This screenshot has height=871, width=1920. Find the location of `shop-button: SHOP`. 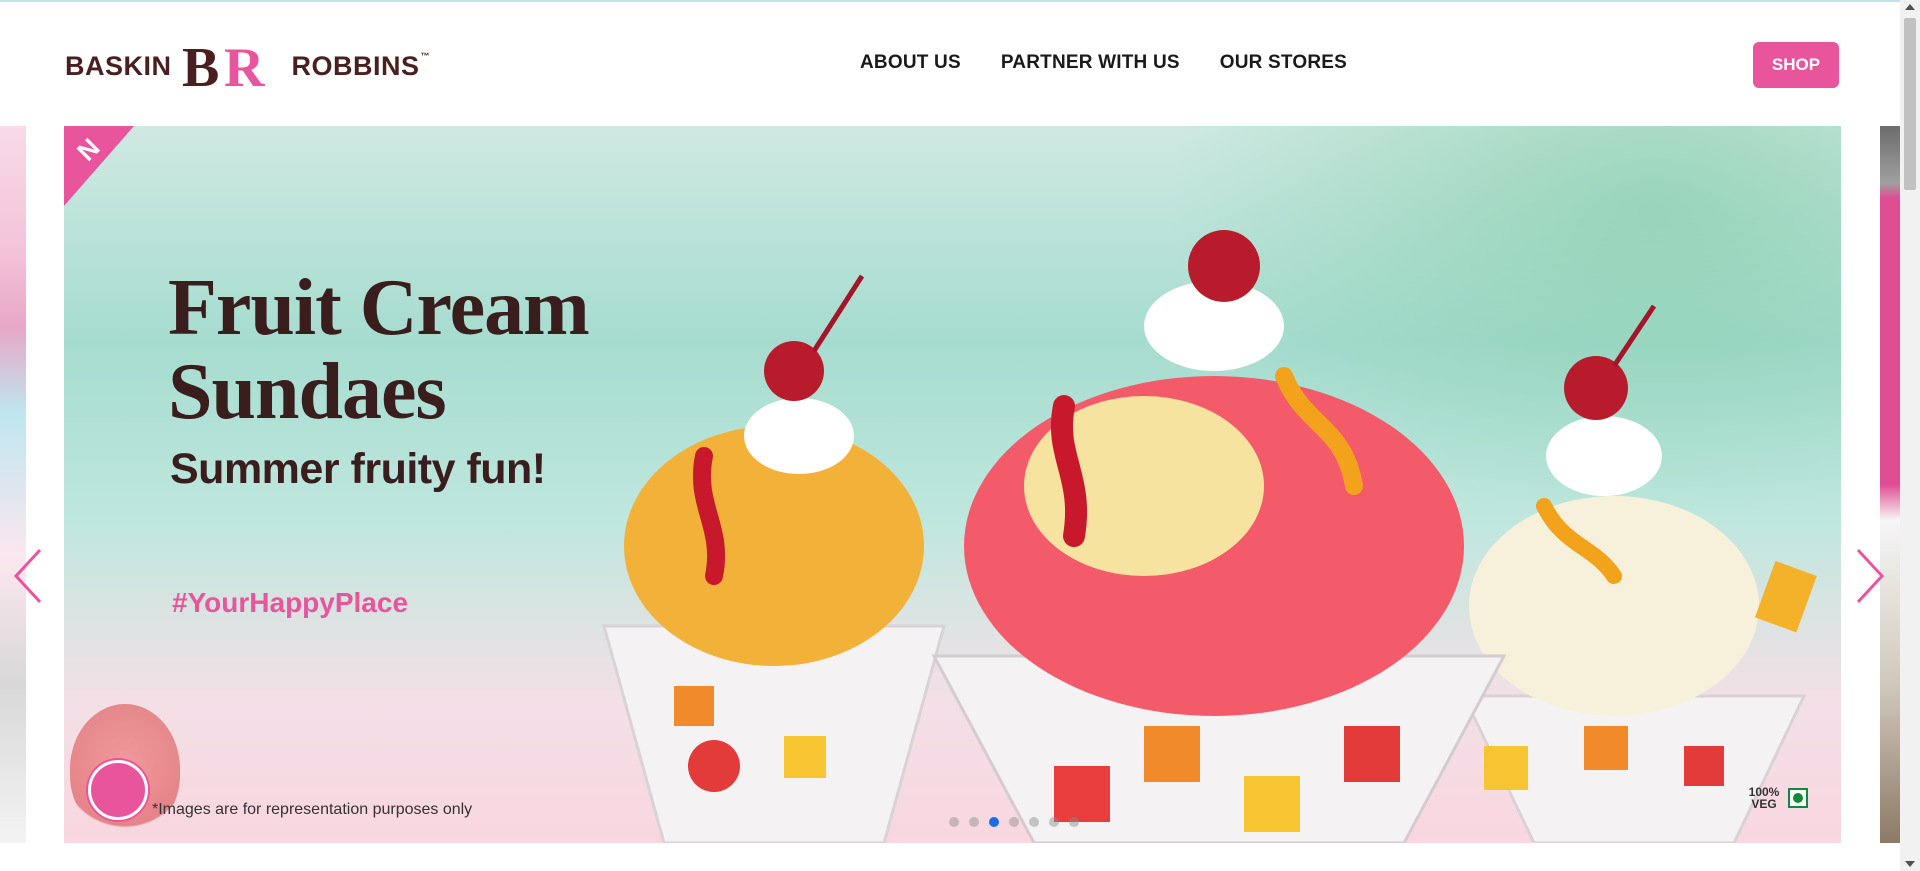

shop-button: SHOP is located at coordinates (1796, 65).